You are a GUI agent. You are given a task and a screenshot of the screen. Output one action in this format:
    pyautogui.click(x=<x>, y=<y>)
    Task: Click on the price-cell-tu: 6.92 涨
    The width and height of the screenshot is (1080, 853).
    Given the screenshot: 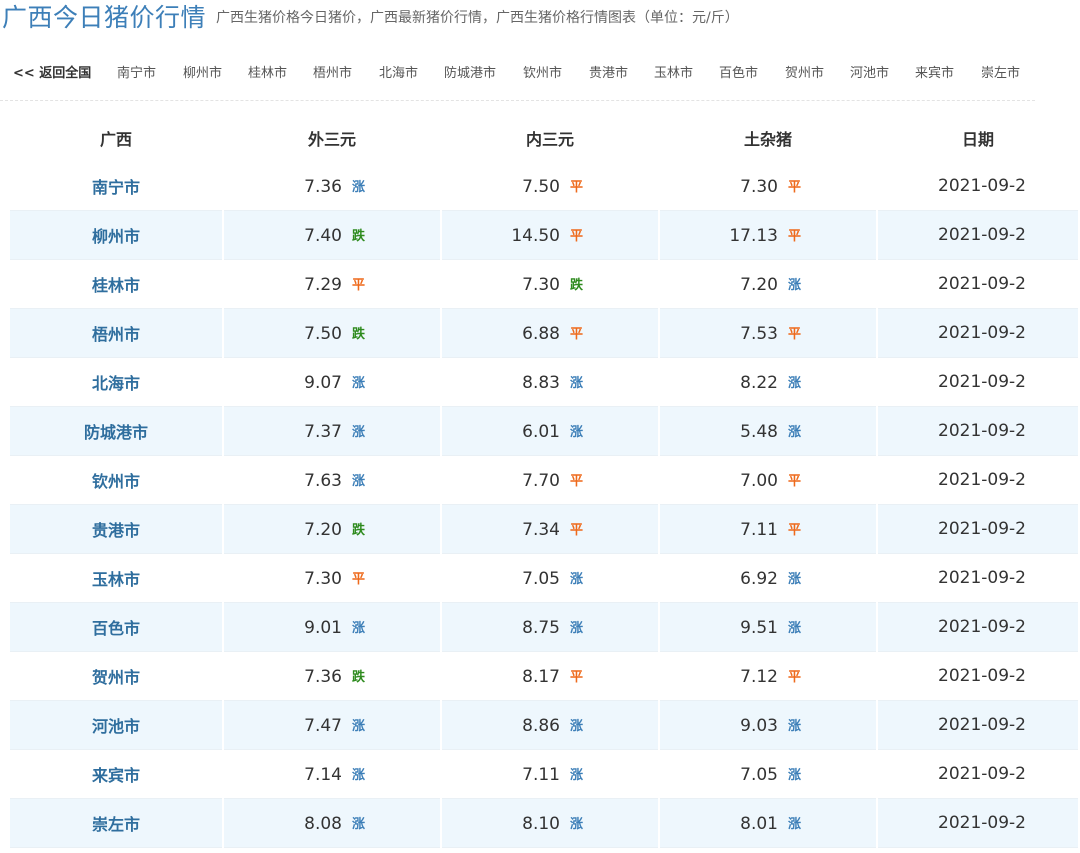 What is the action you would take?
    pyautogui.click(x=768, y=578)
    